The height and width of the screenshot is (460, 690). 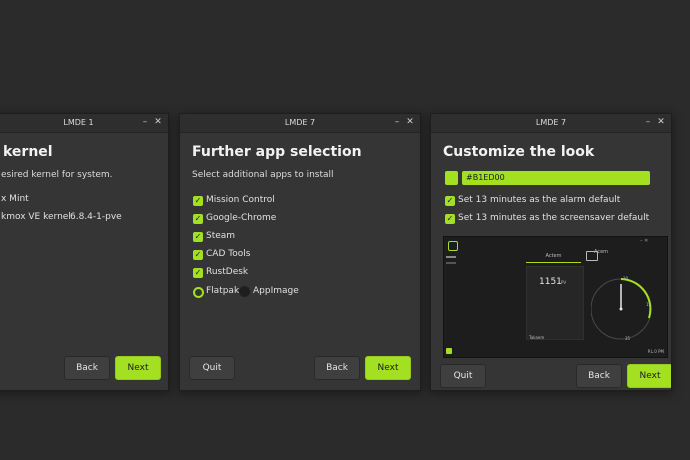 I want to click on preview-footer-label: Takaem, so click(x=537, y=337).